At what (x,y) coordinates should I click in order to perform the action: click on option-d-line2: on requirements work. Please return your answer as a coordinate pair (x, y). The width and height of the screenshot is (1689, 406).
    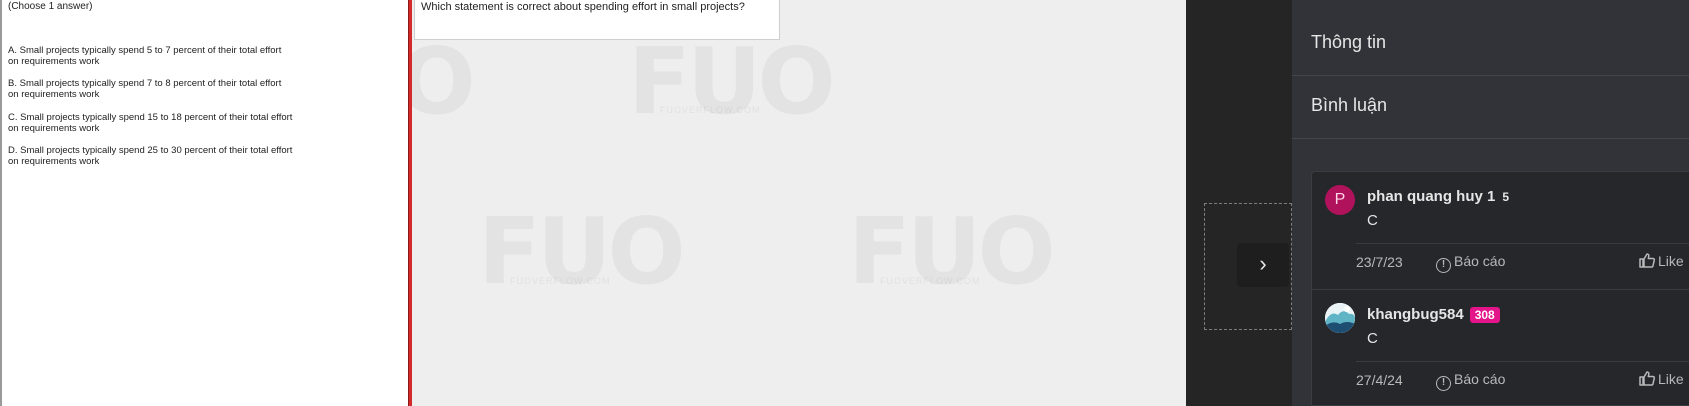
    Looking at the image, I should click on (54, 161).